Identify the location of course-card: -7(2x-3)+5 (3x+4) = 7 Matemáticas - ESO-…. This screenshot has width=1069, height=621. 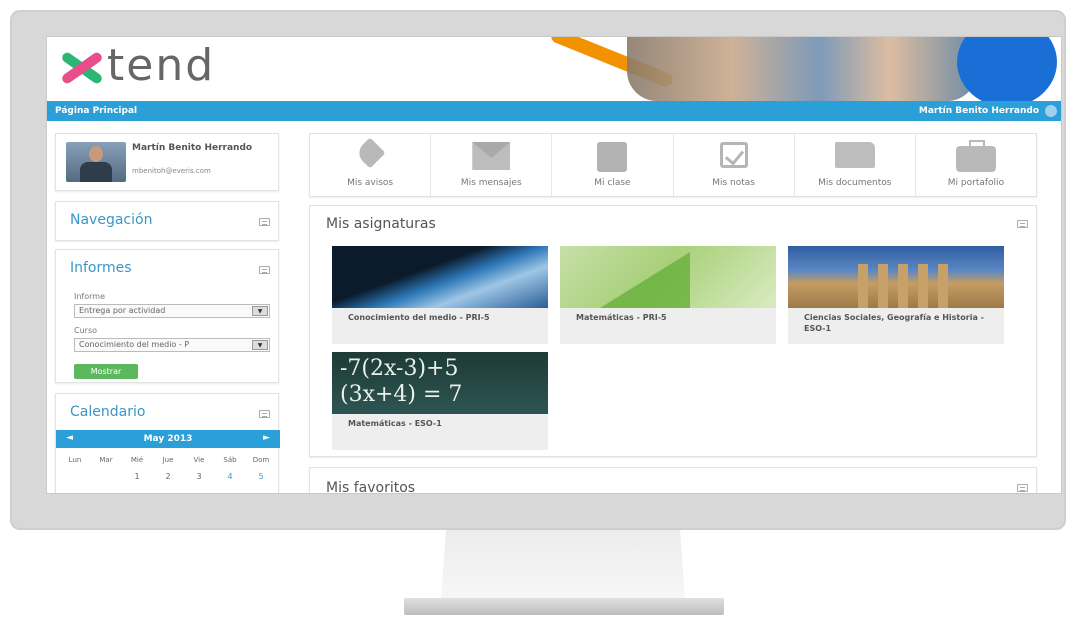
(440, 401).